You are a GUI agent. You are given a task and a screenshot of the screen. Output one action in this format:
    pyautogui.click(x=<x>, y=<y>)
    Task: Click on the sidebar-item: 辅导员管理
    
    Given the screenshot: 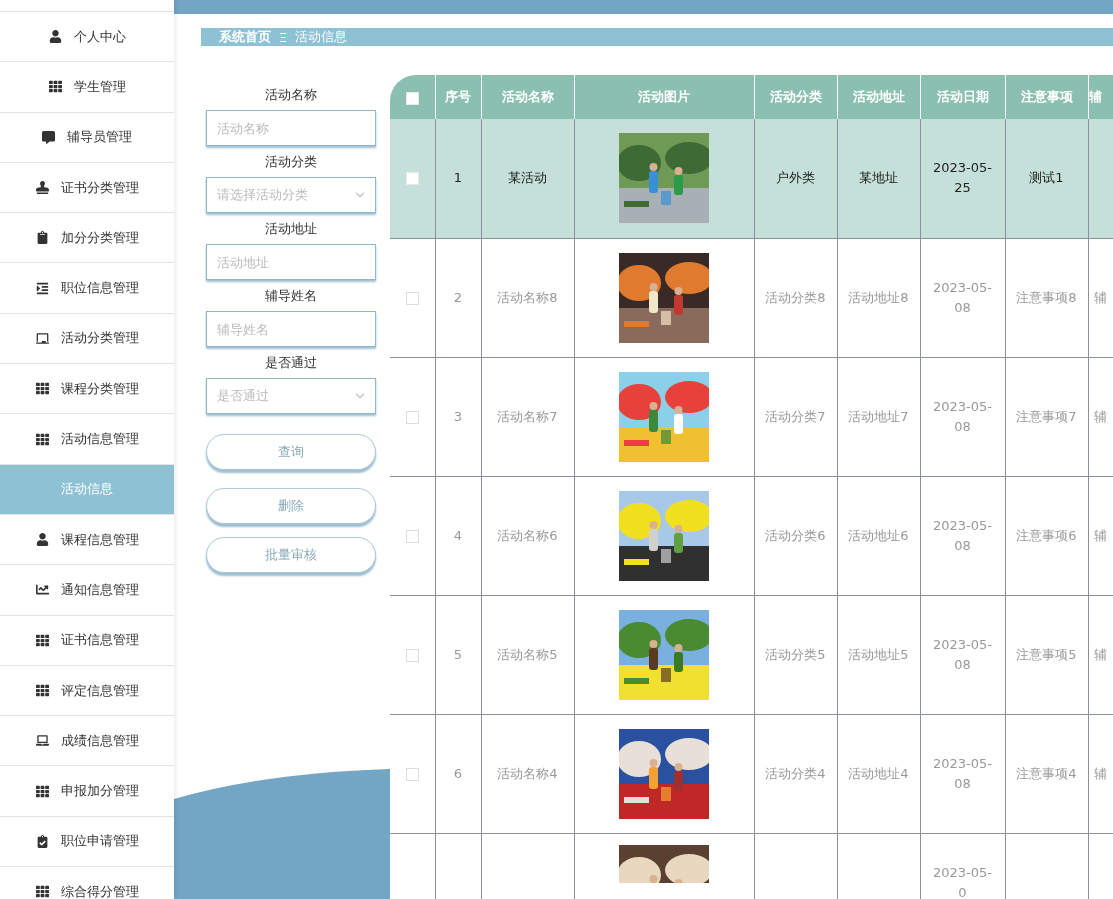 What is the action you would take?
    pyautogui.click(x=87, y=136)
    